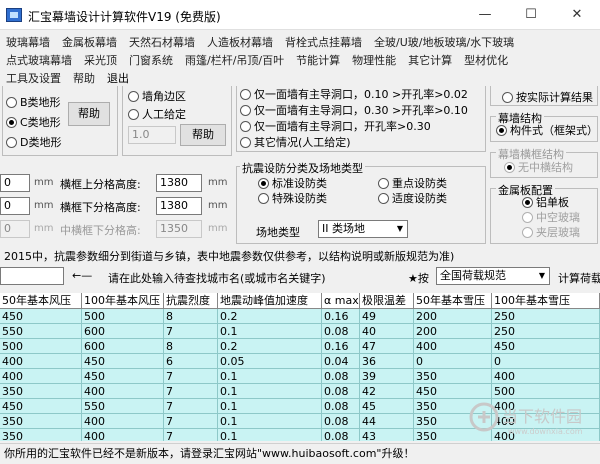 The width and height of the screenshot is (600, 464). Describe the element at coordinates (123, 331) in the screenshot. I see `table-cell: 600` at that location.